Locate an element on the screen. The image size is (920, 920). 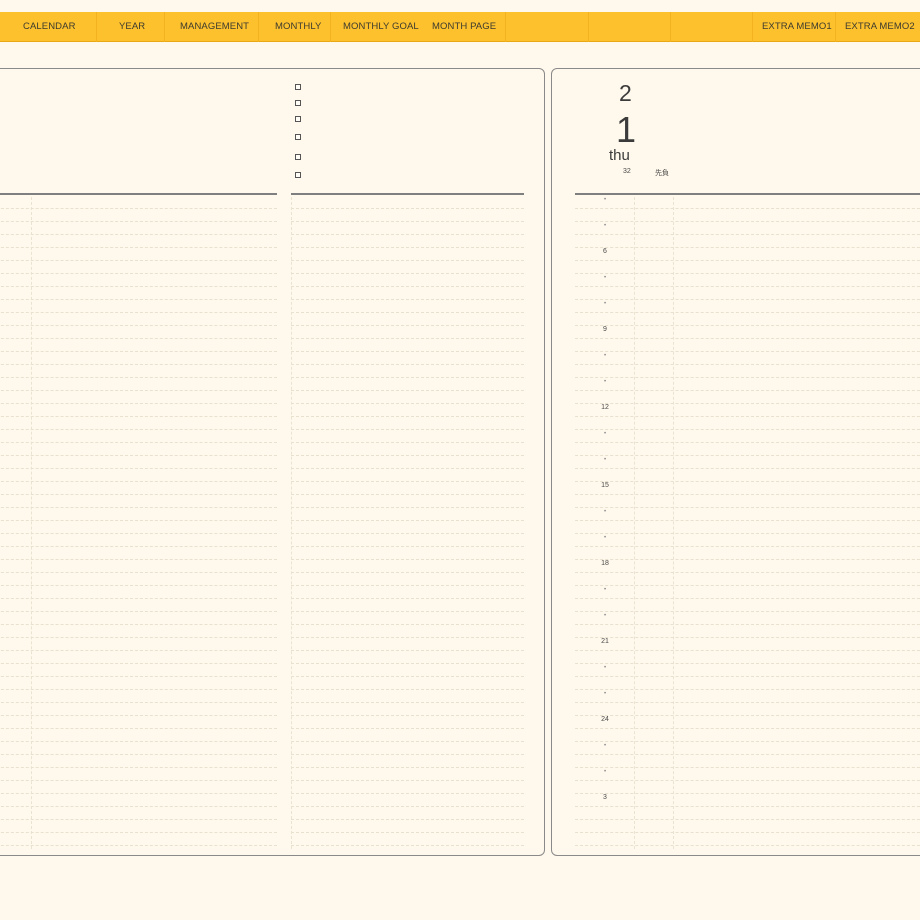
tab-extra-memo2: EXTRA MEMO2 is located at coordinates (880, 27).